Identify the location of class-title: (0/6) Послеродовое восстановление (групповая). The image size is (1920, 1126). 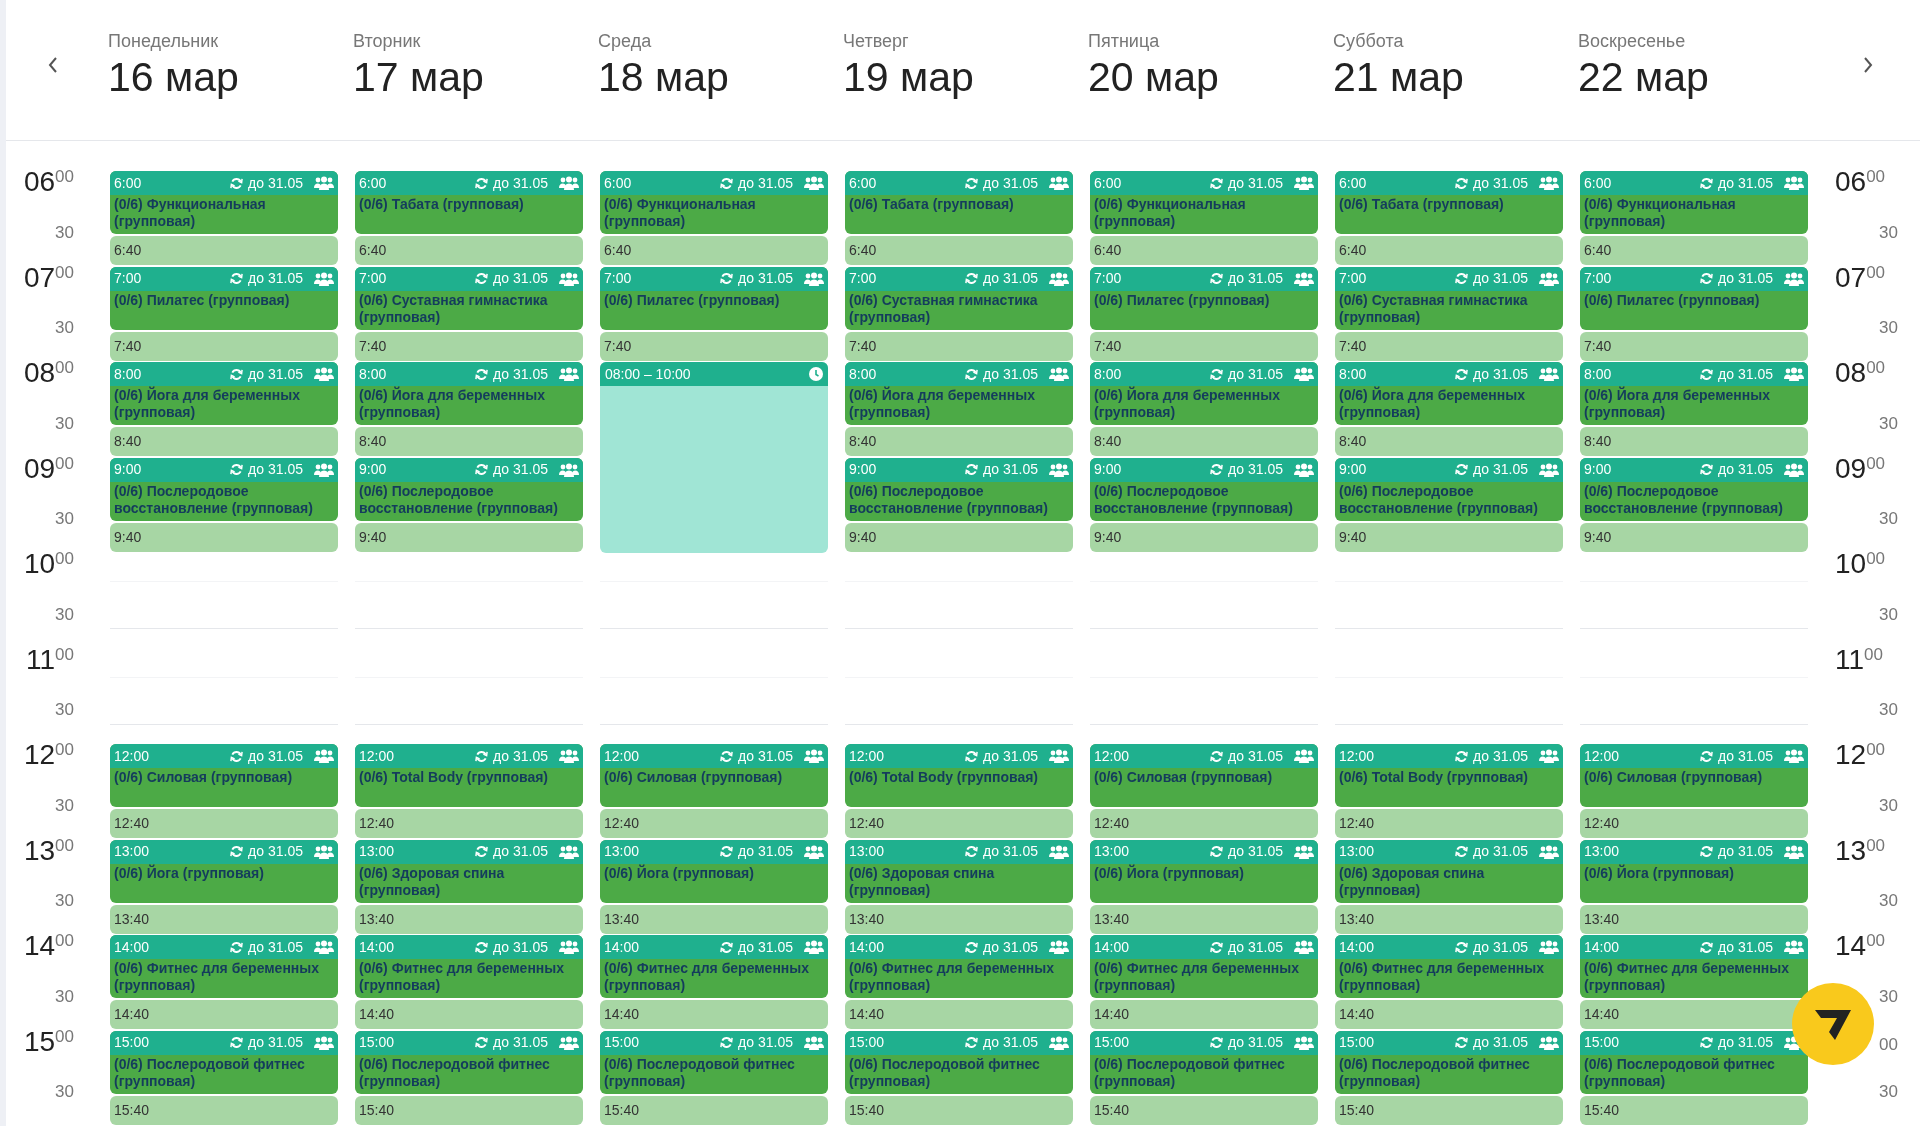
(458, 499).